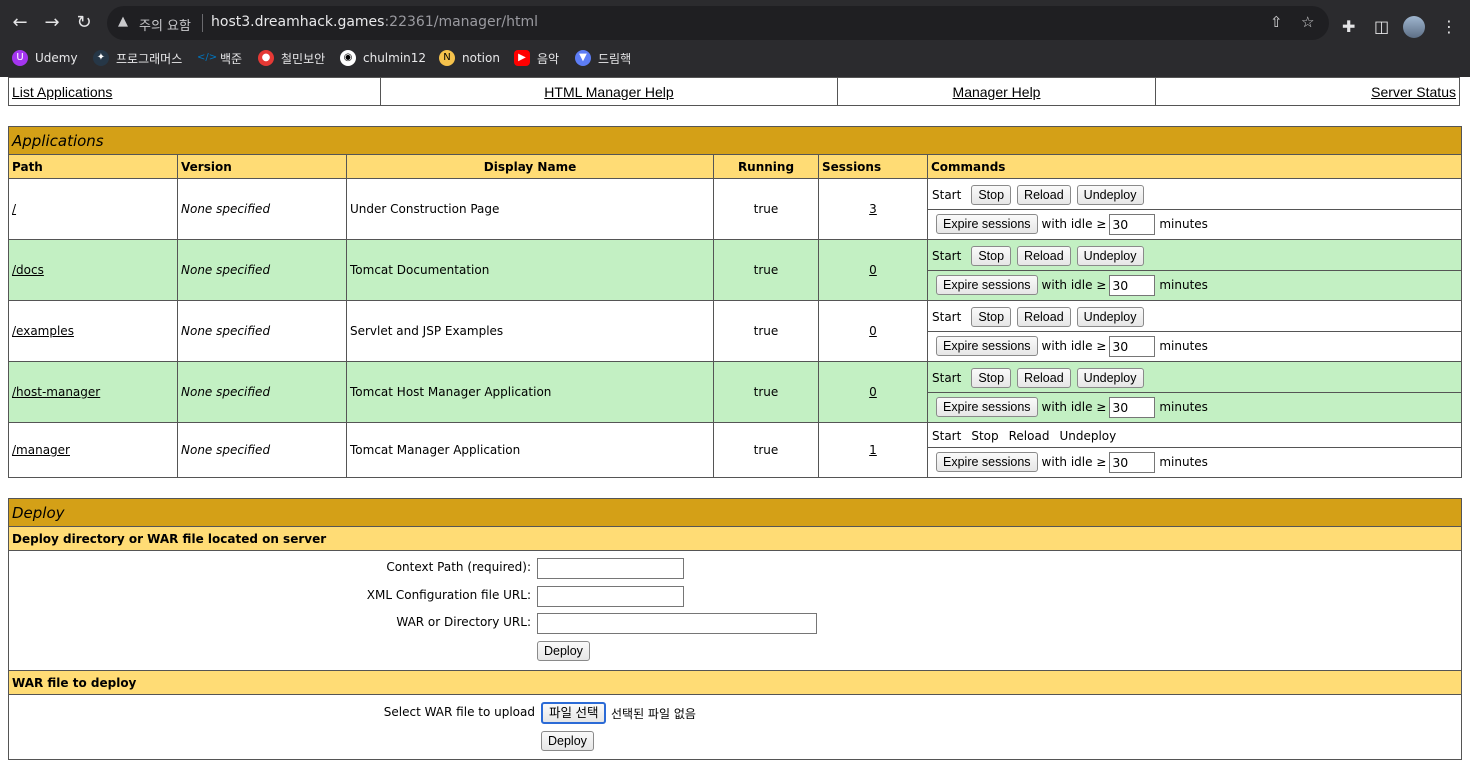 Image resolution: width=1470 pixels, height=777 pixels. What do you see at coordinates (873, 166) in the screenshot?
I see `column-sessions: Sessions` at bounding box center [873, 166].